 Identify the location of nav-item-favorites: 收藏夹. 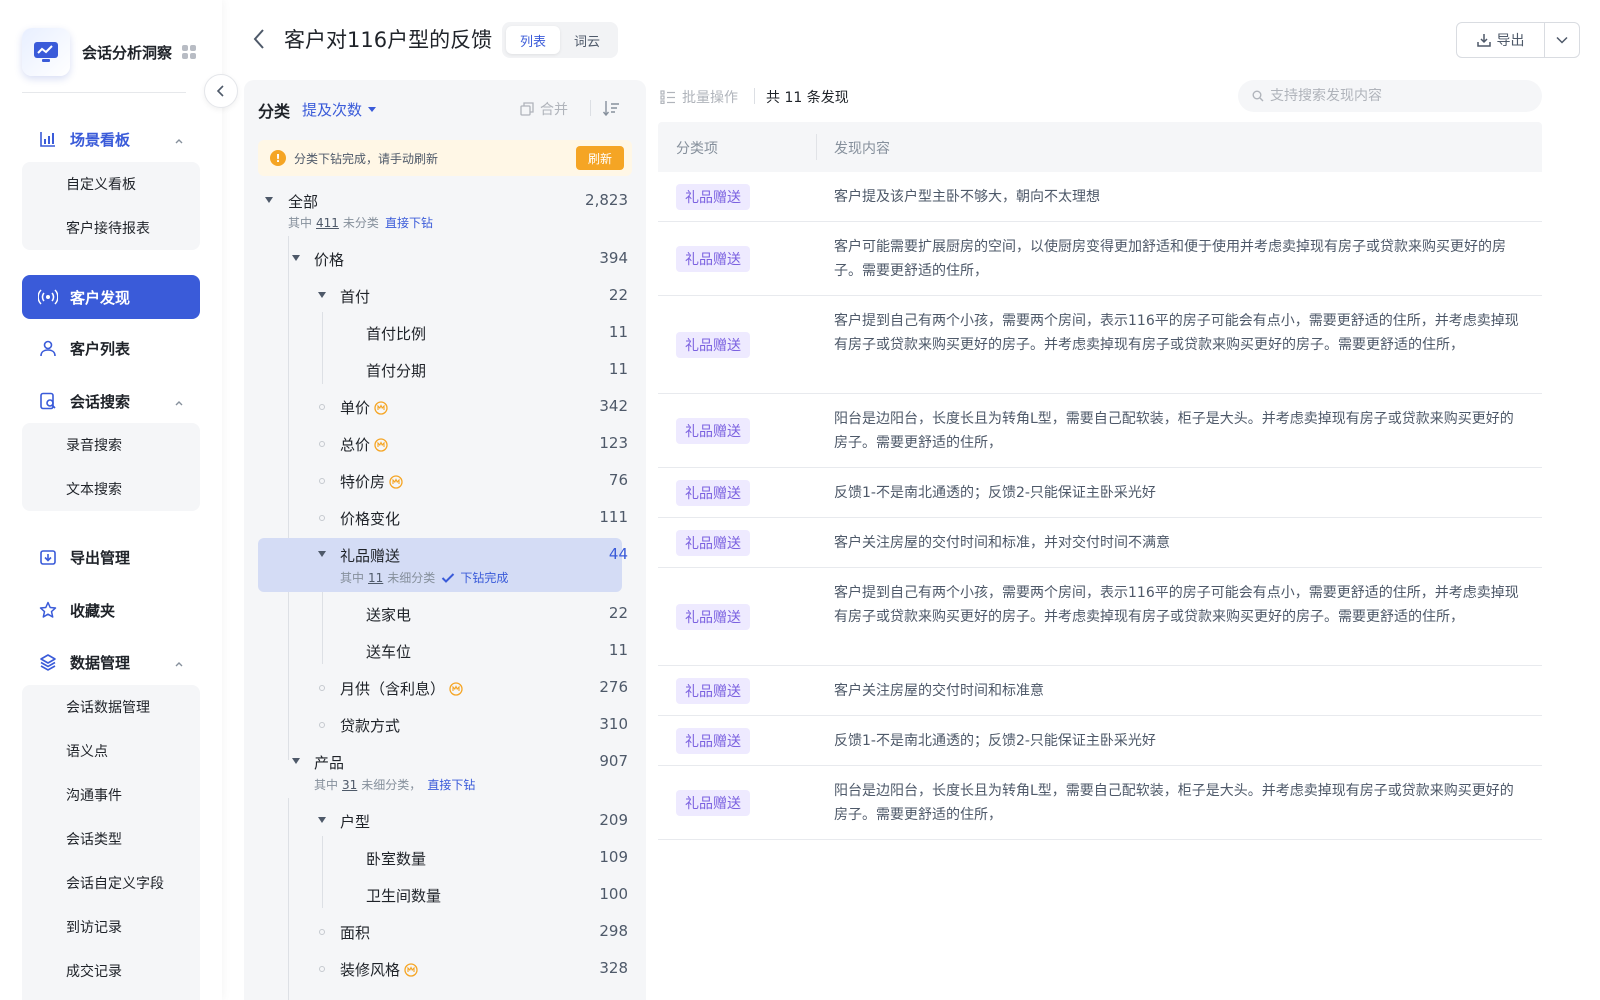
(111, 610).